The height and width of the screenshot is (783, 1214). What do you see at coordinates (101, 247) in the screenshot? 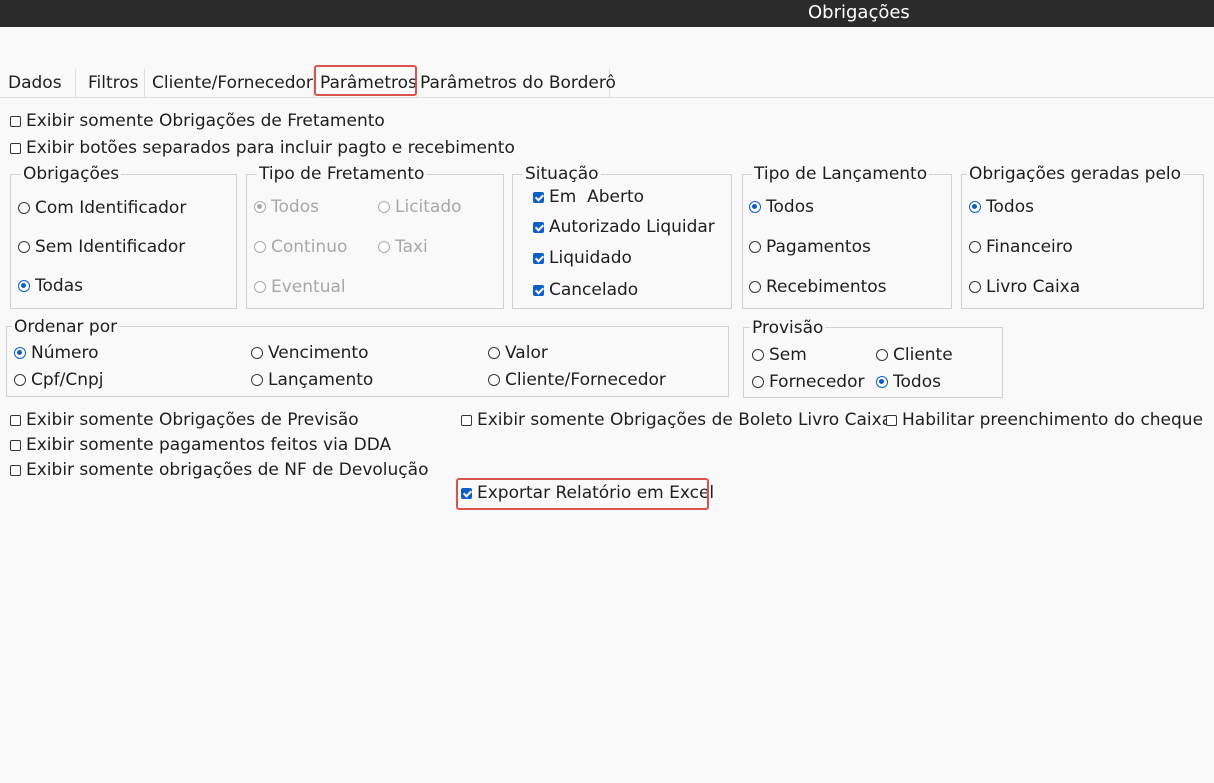
I see `obrigacoes-sem-identificador: Sem Identificador` at bounding box center [101, 247].